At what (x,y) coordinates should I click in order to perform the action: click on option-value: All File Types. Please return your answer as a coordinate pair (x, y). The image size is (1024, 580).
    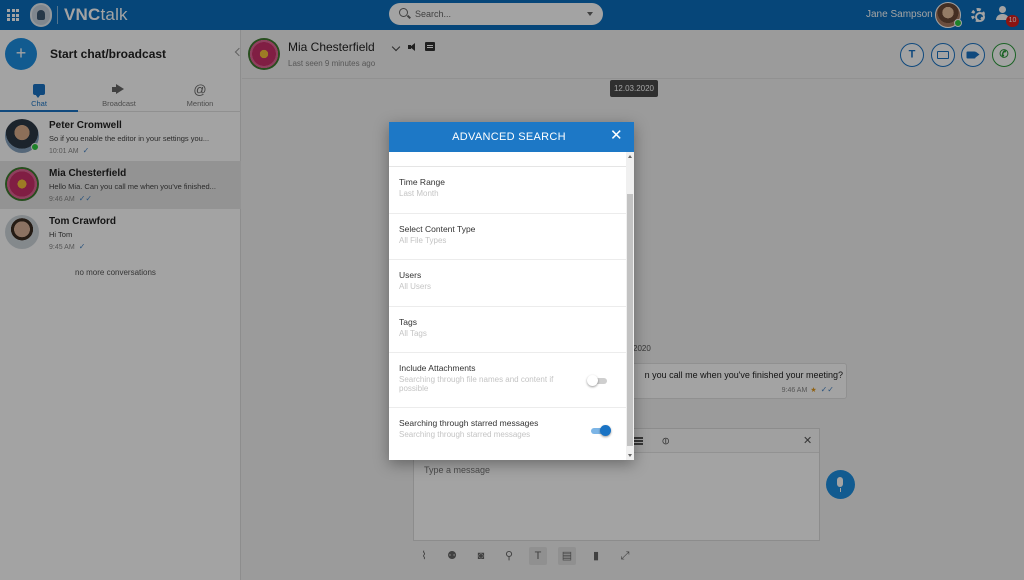
    Looking at the image, I should click on (423, 240).